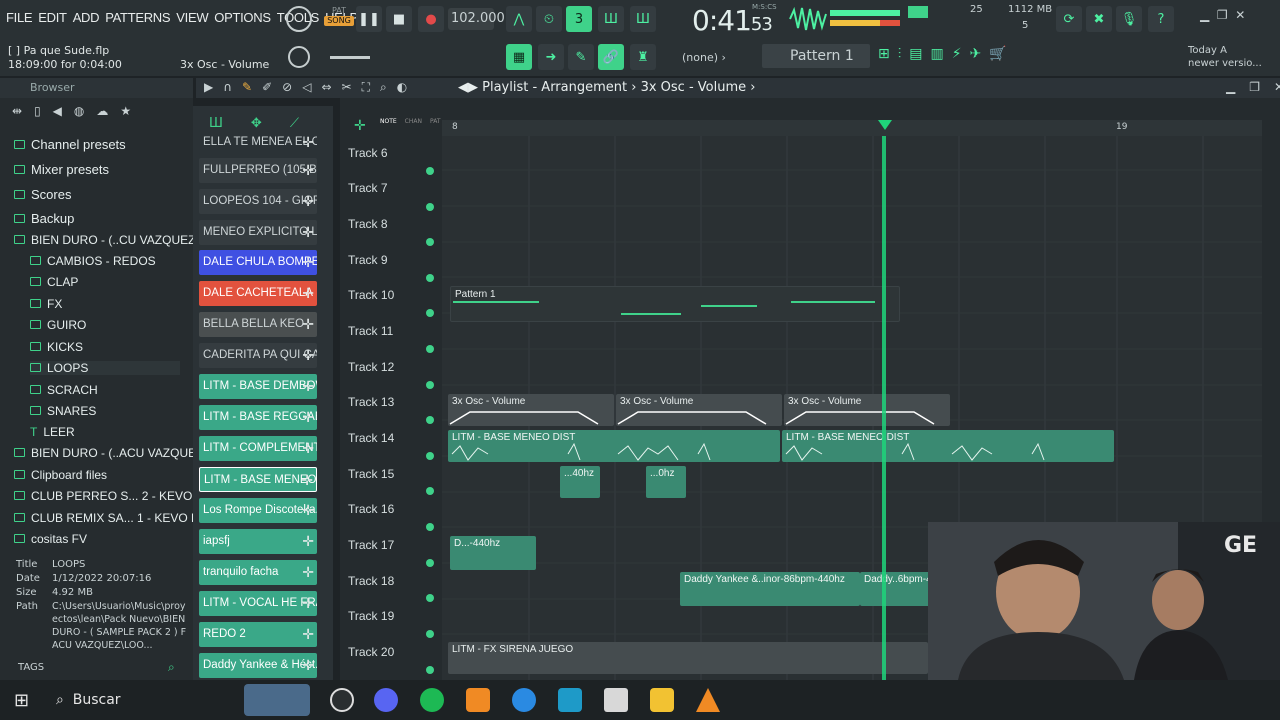 The image size is (1280, 720). Describe the element at coordinates (86, 19) in the screenshot. I see `menu-add: ADD` at that location.